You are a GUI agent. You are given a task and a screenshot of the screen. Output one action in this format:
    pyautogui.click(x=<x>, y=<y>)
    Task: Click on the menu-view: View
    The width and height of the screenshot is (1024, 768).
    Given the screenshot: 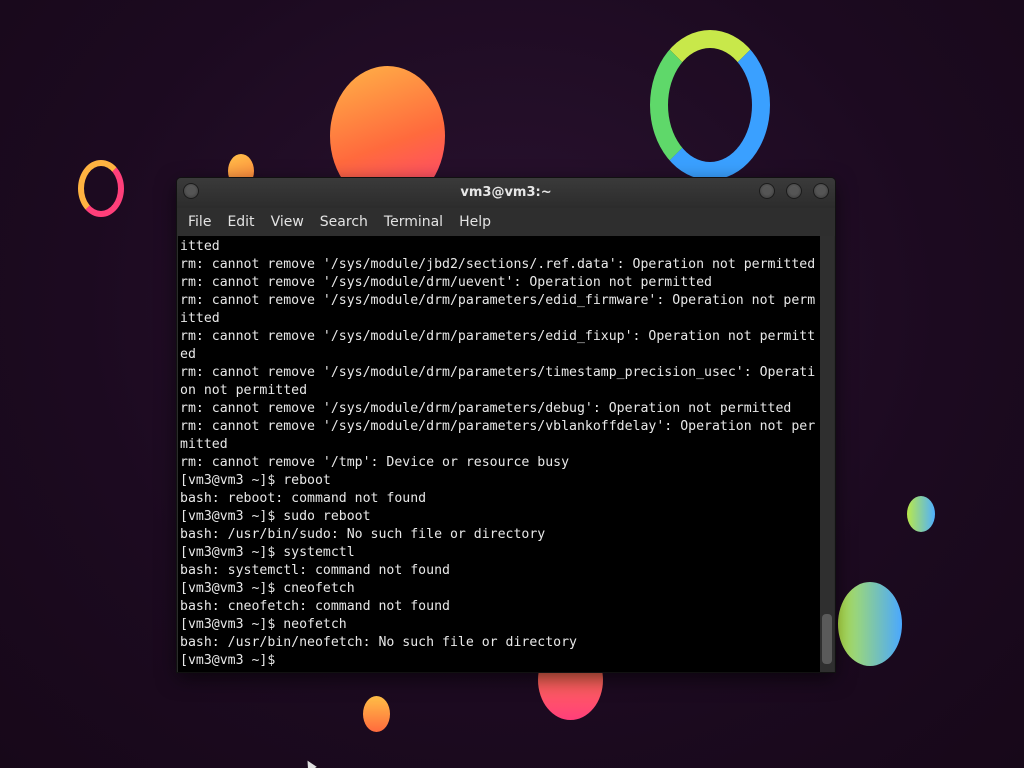 What is the action you would take?
    pyautogui.click(x=287, y=222)
    